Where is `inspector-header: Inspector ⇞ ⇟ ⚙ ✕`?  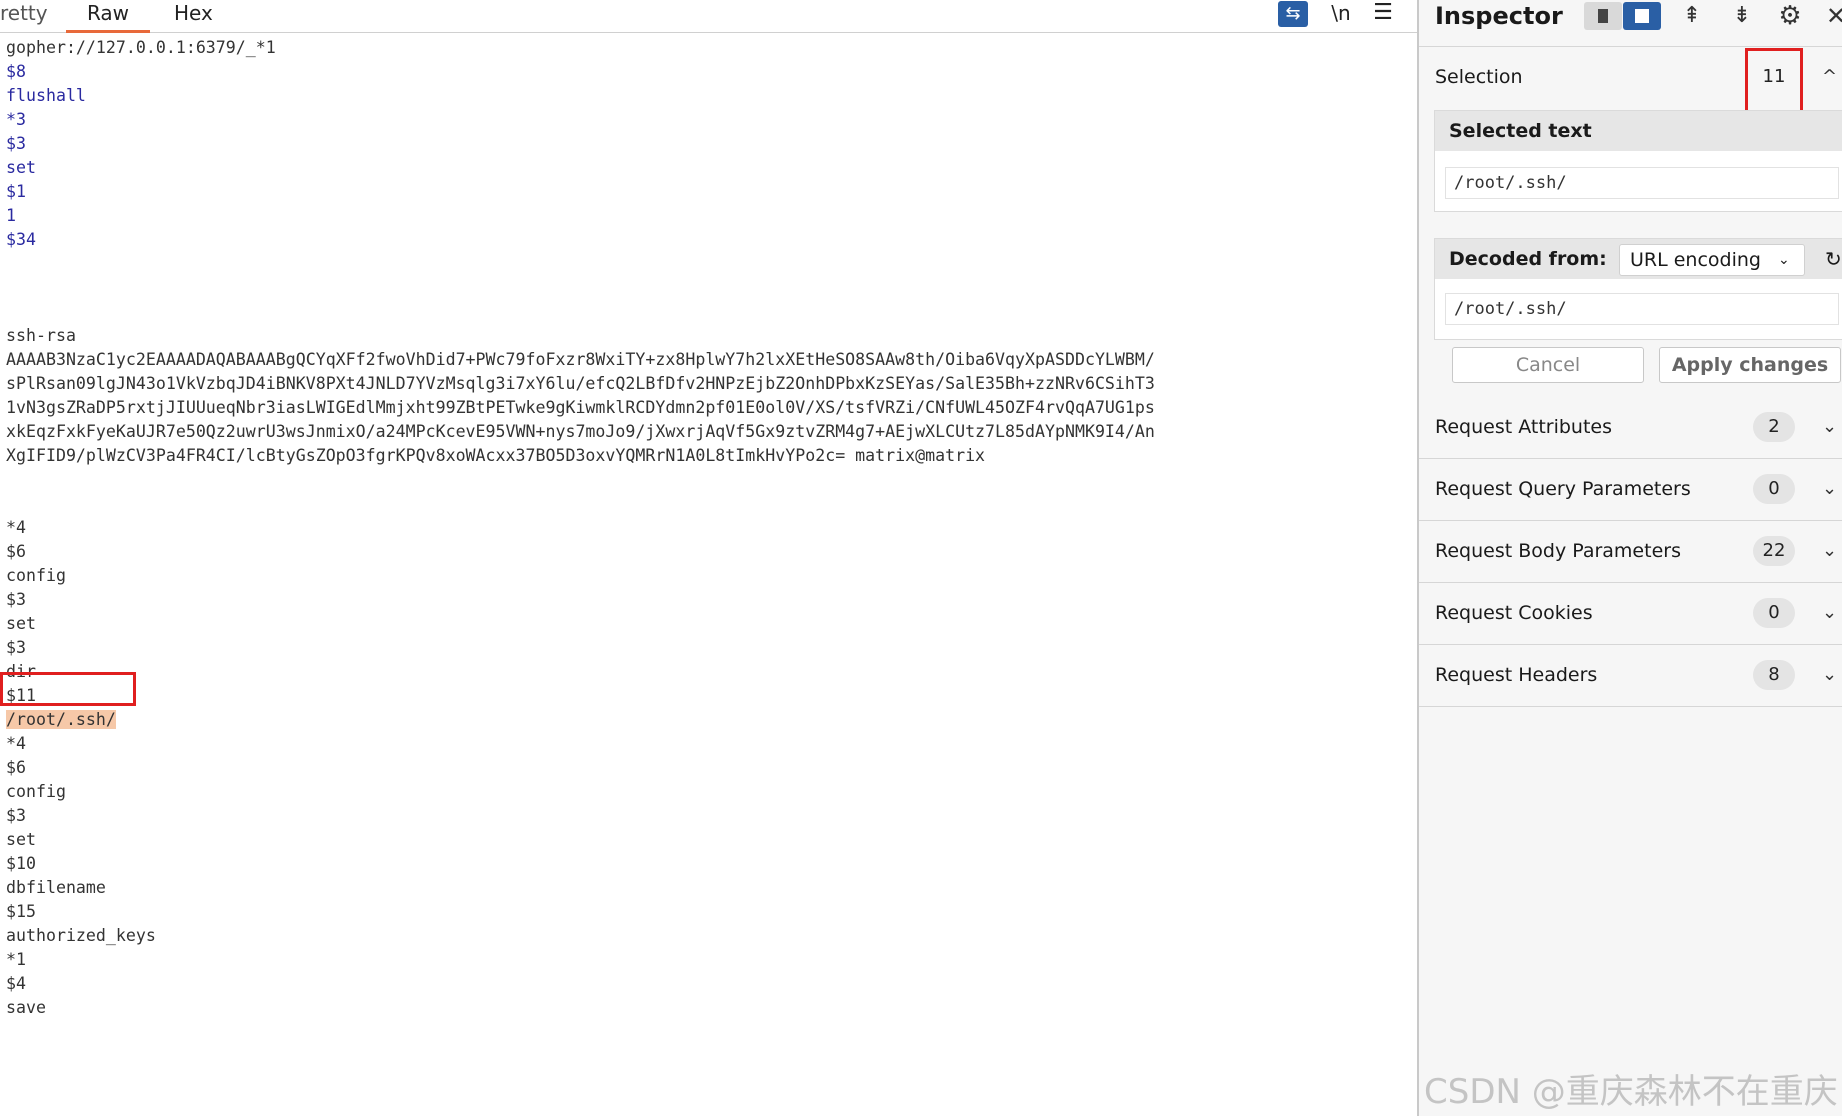
inspector-header: Inspector ⇞ ⇟ ⚙ ✕ is located at coordinates (1630, 23).